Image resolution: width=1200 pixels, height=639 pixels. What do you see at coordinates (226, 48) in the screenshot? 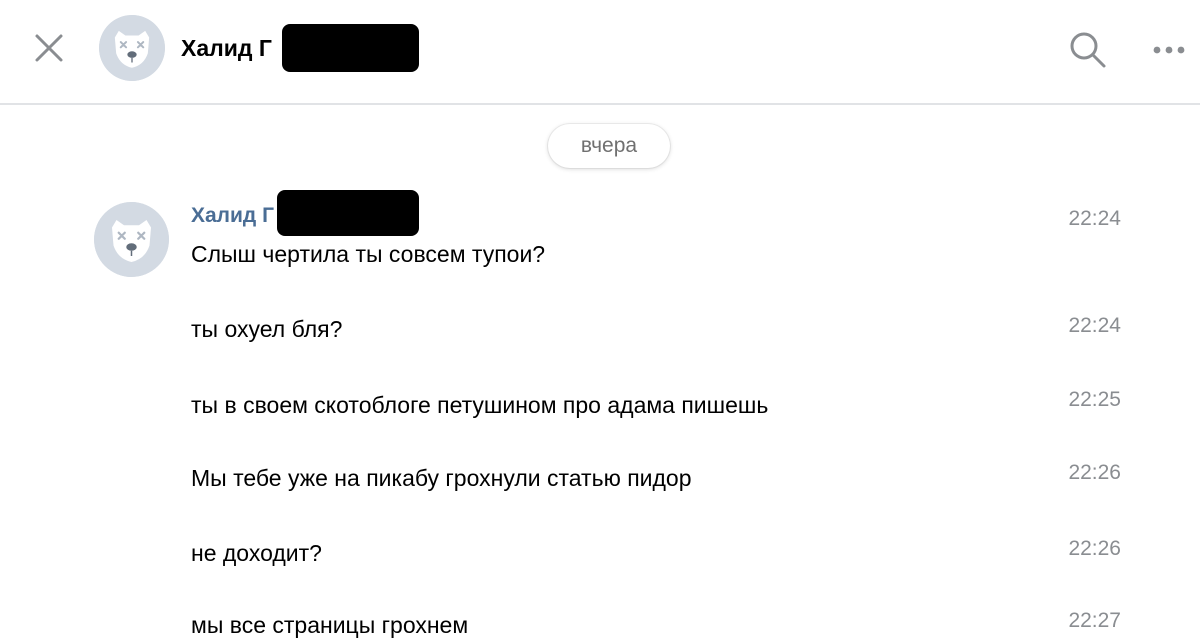
I see `contact-name: Халид Г` at bounding box center [226, 48].